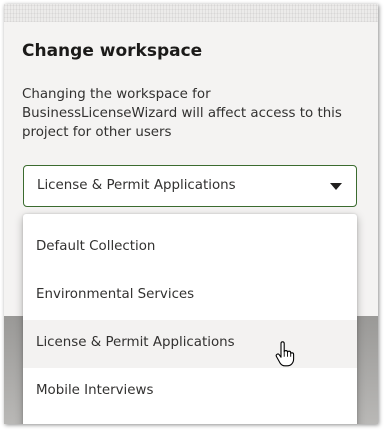  What do you see at coordinates (136, 185) in the screenshot?
I see `workspace-select-value: License & Permit Applications` at bounding box center [136, 185].